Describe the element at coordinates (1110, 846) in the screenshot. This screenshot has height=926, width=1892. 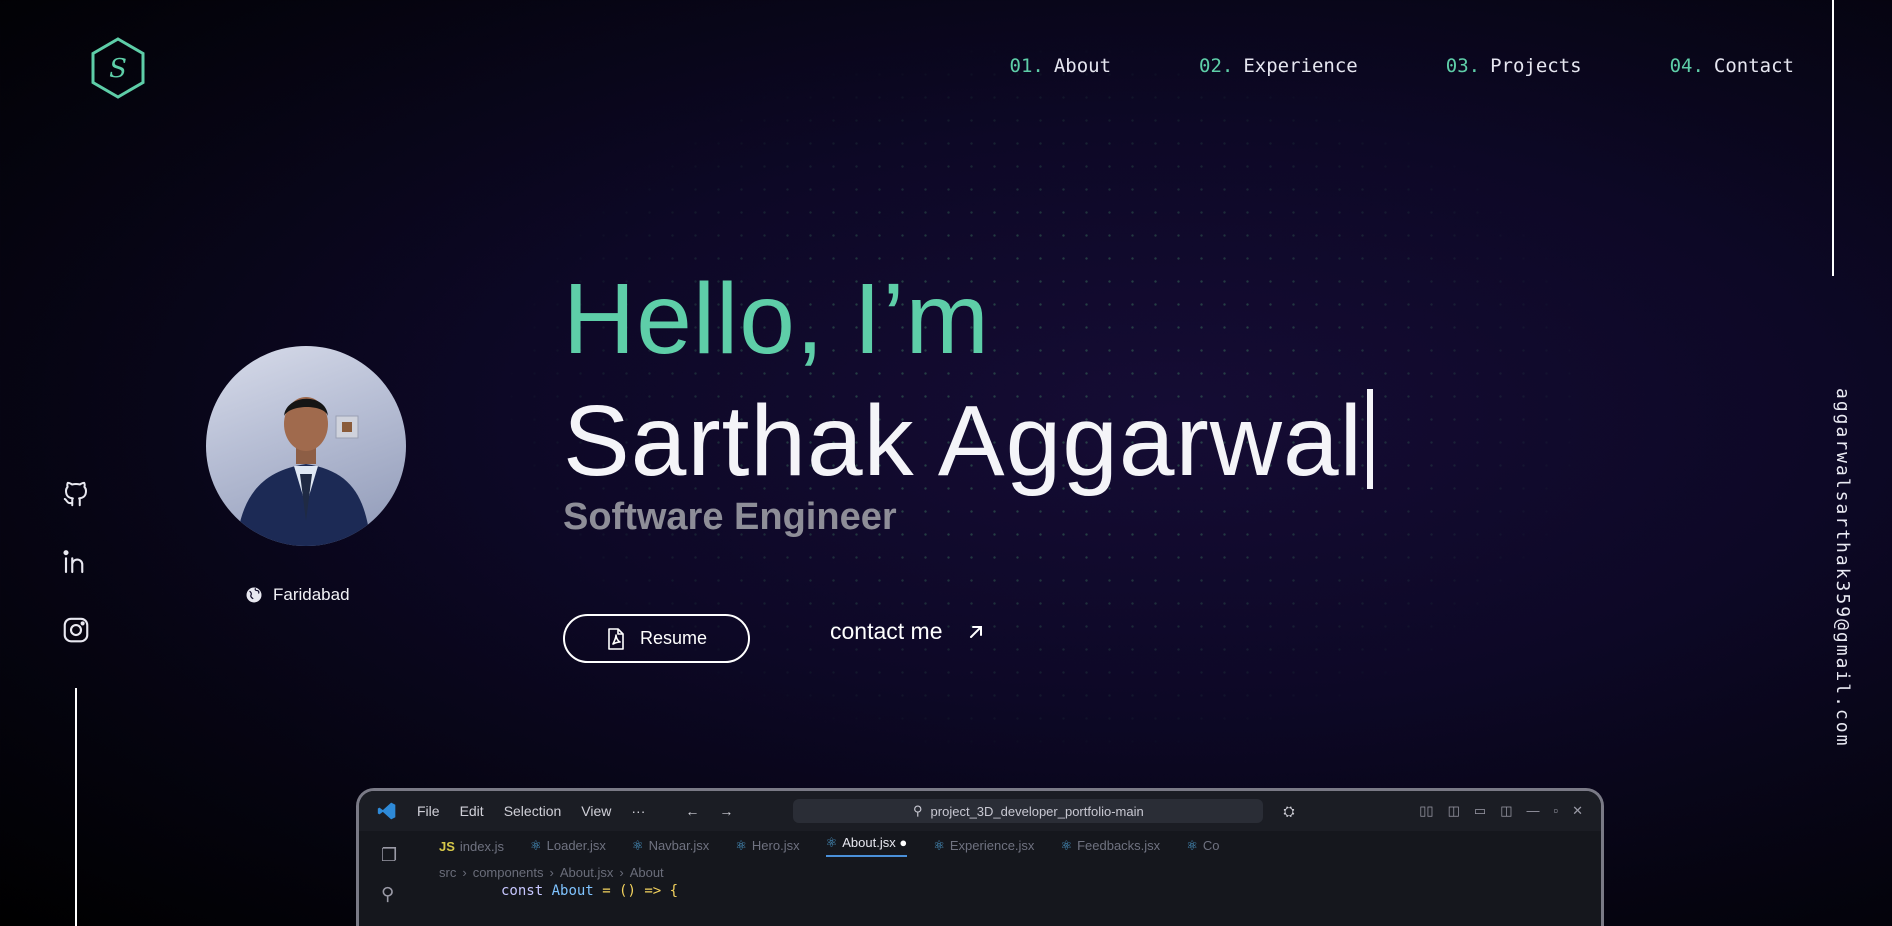
I see `editor-tab-feedbacks: ⚛ Feedbacks.jsx` at that location.